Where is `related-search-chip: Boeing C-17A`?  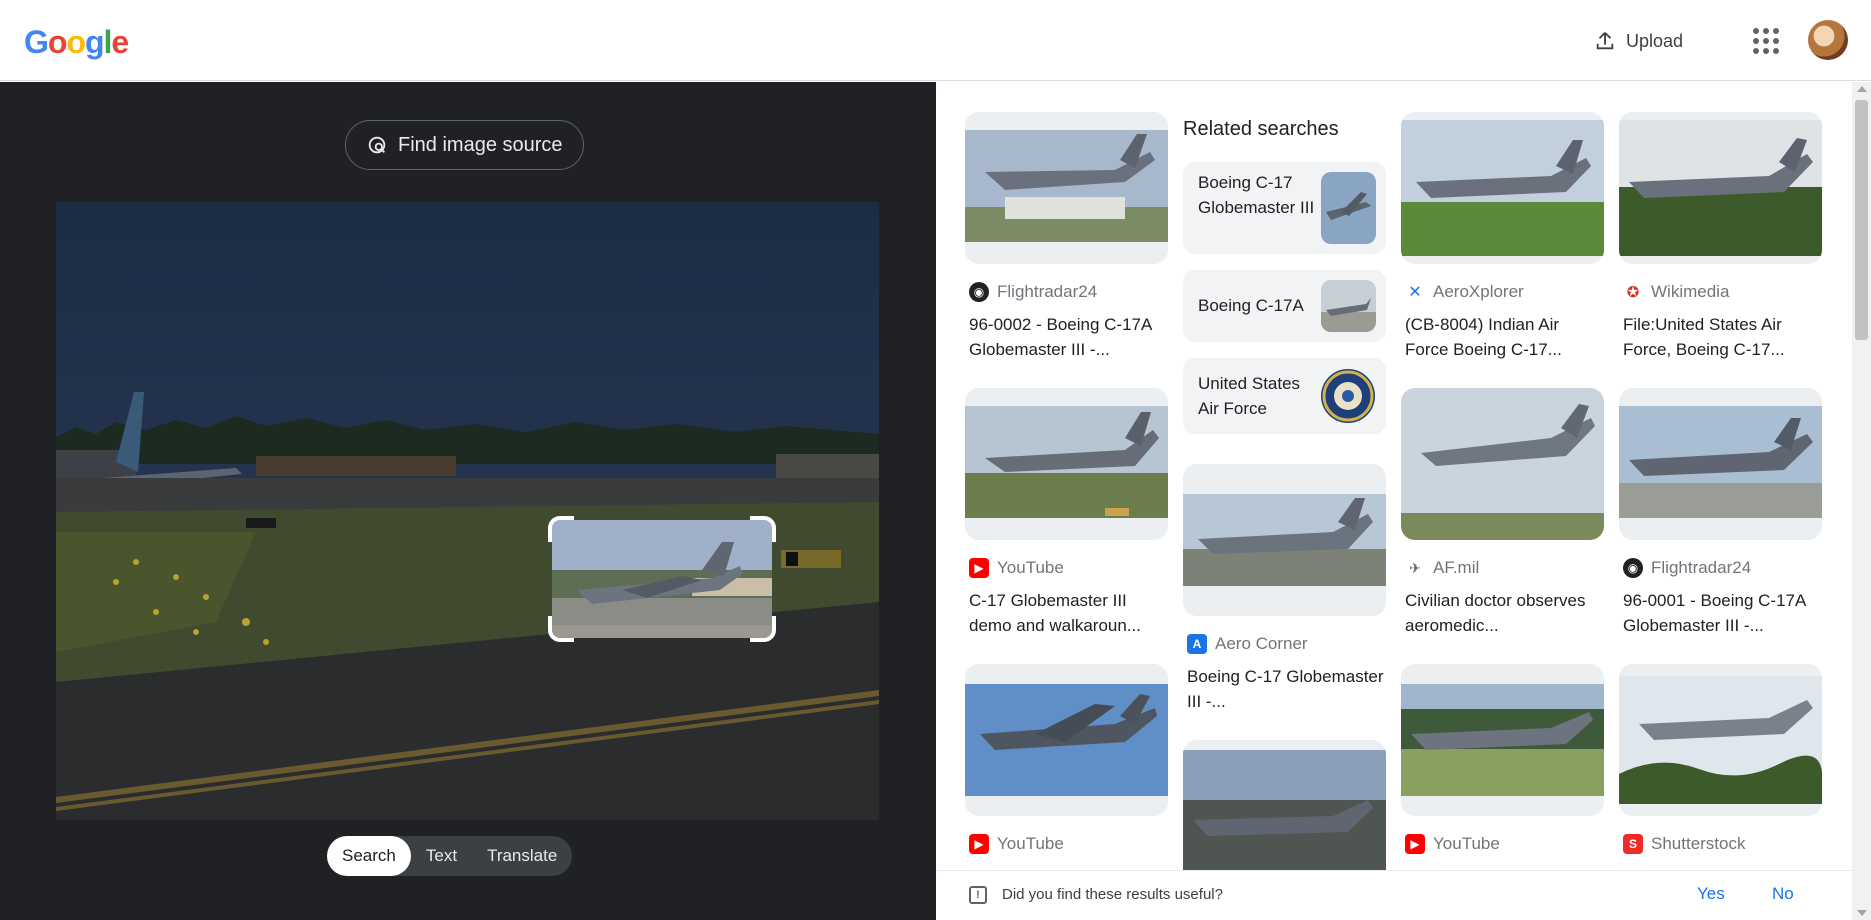
related-search-chip: Boeing C-17A is located at coordinates (1284, 306).